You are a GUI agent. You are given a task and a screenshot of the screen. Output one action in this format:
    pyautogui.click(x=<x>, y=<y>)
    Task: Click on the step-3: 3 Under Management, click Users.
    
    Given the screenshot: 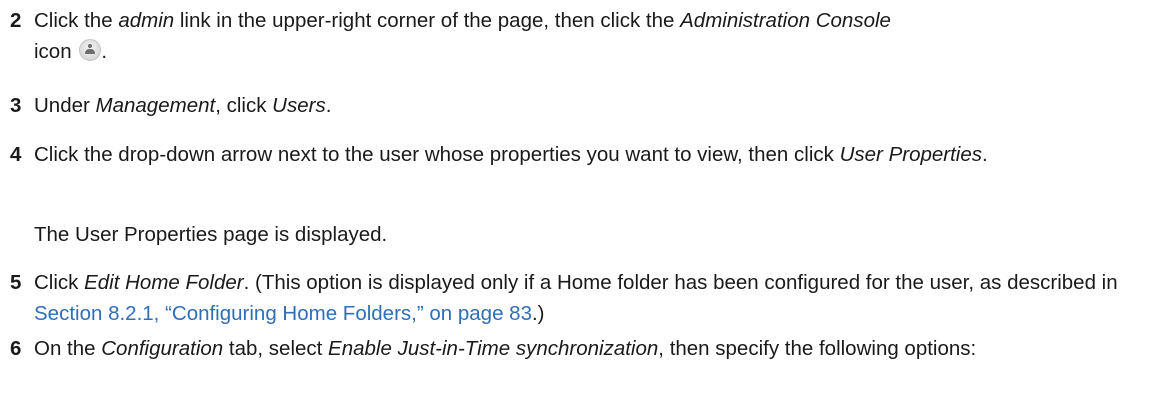 What is the action you would take?
    pyautogui.click(x=582, y=105)
    